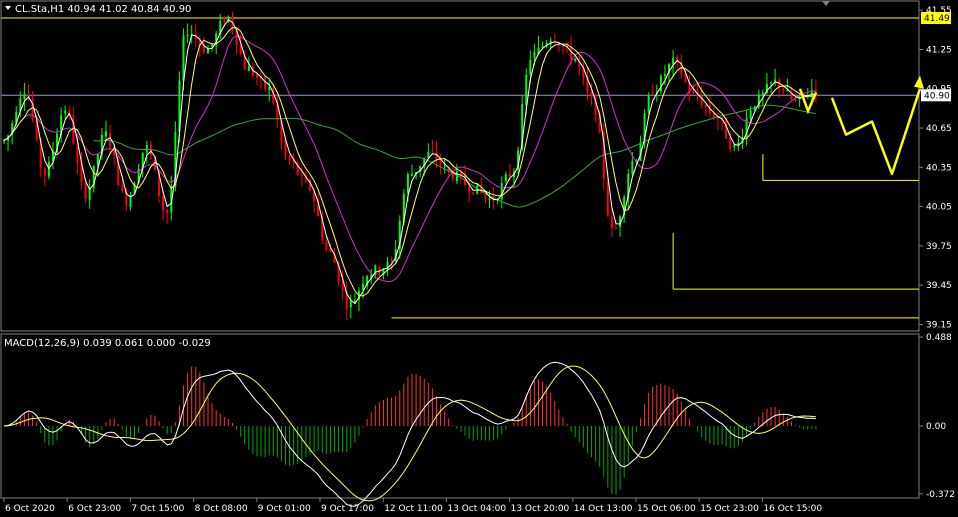 This screenshot has width=958, height=517. What do you see at coordinates (540, 509) in the screenshot?
I see `time-tick-label: 13 Oct 20:00` at bounding box center [540, 509].